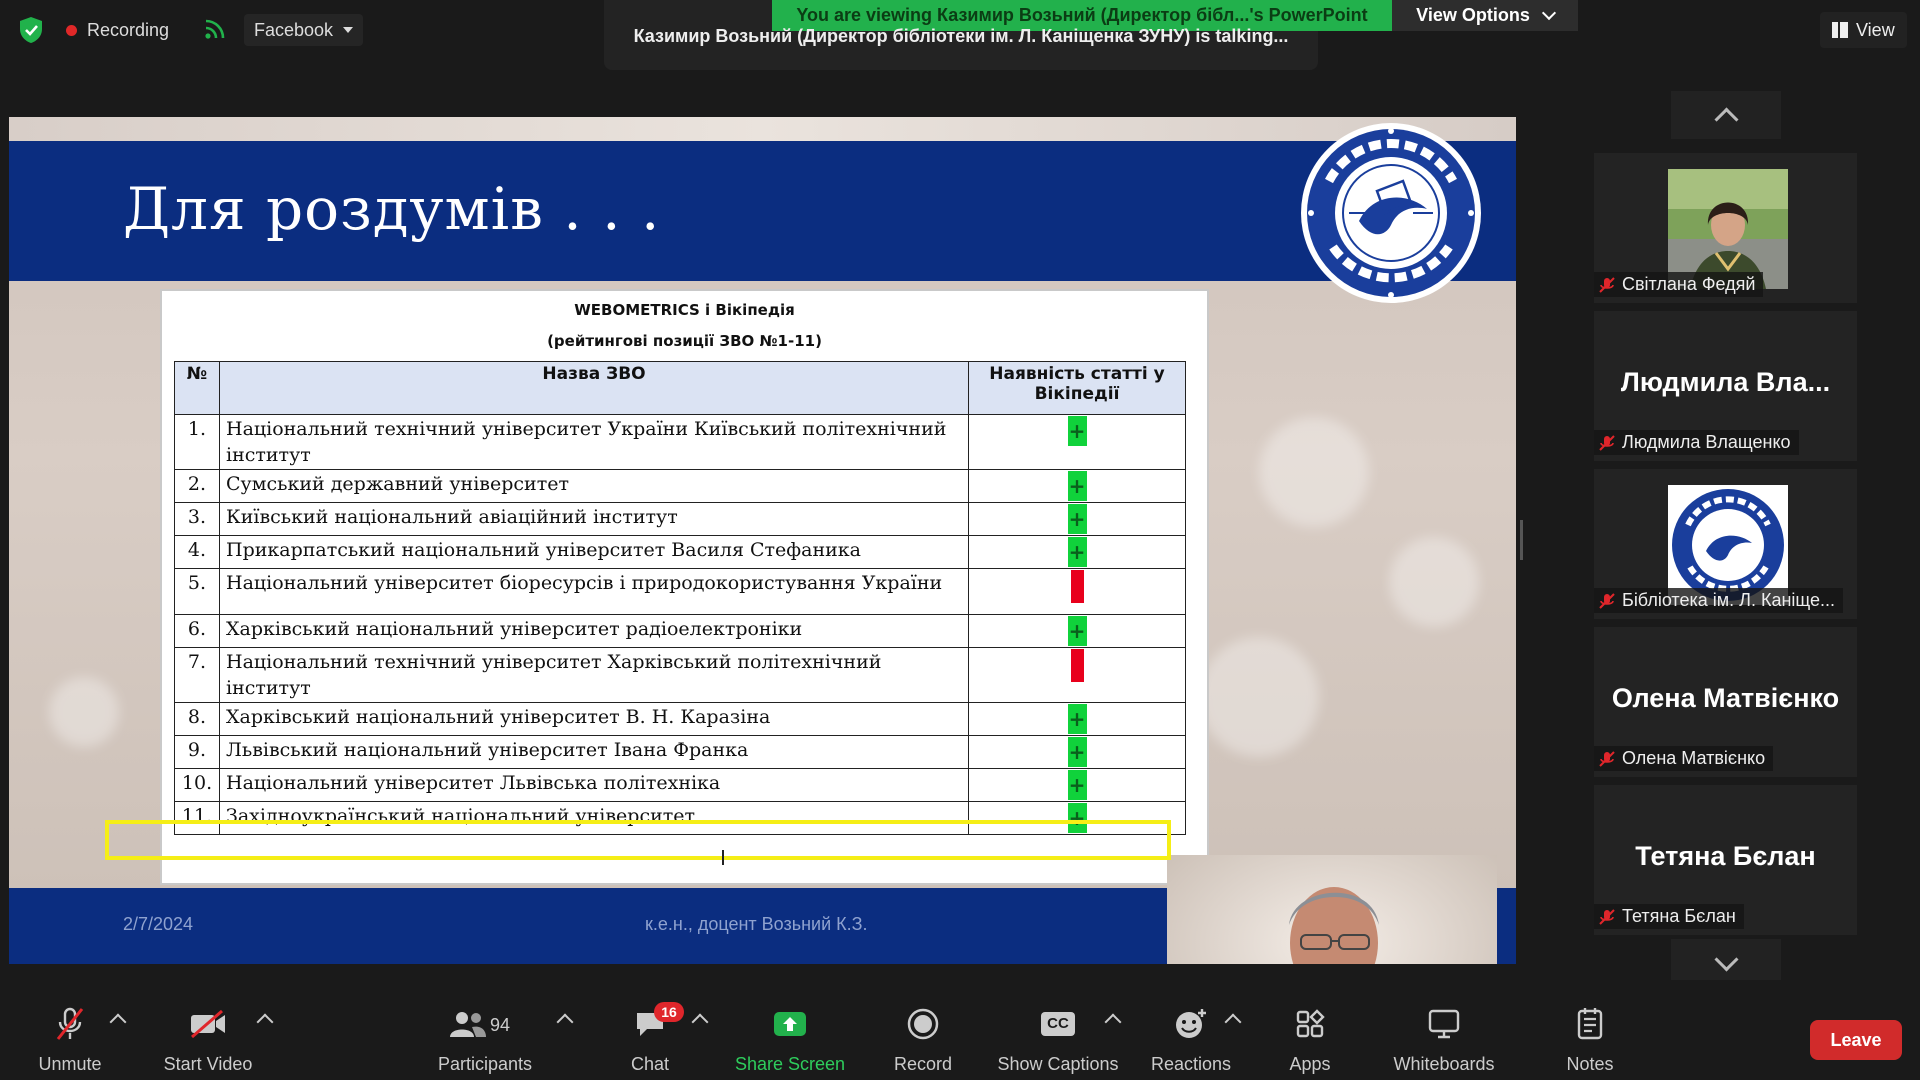 The height and width of the screenshot is (1080, 1920). I want to click on participant-tile: Олена Матвієнко Олена Матвієнко, so click(1725, 702).